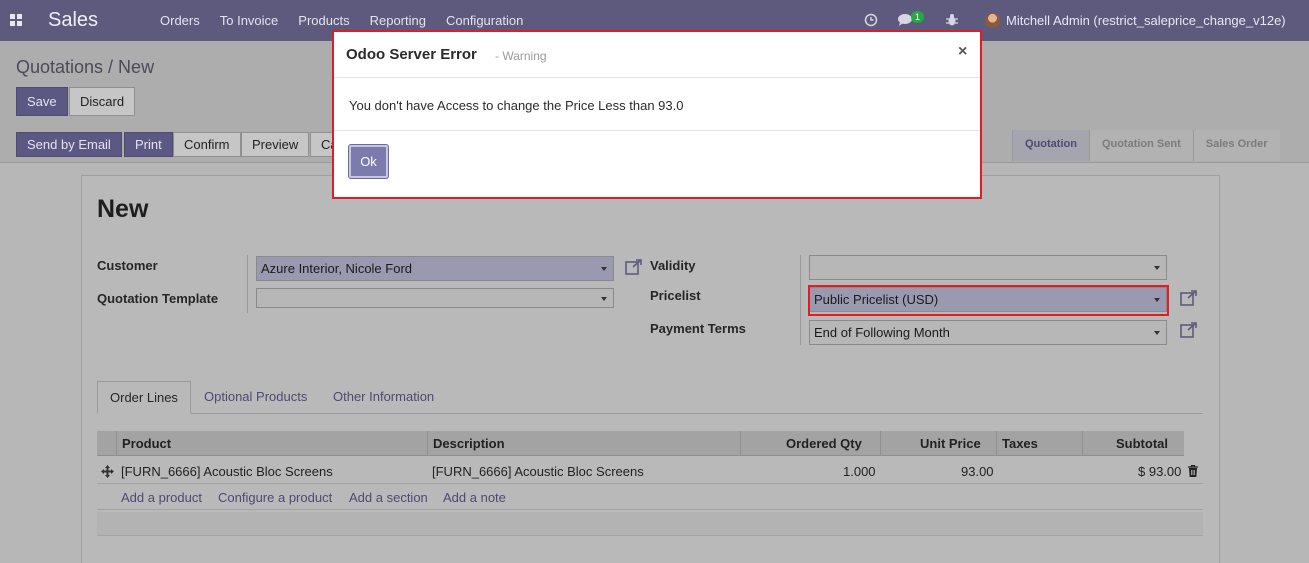 Image resolution: width=1309 pixels, height=563 pixels. Describe the element at coordinates (950, 443) in the screenshot. I see `column-unit-price: Unit Price` at that location.